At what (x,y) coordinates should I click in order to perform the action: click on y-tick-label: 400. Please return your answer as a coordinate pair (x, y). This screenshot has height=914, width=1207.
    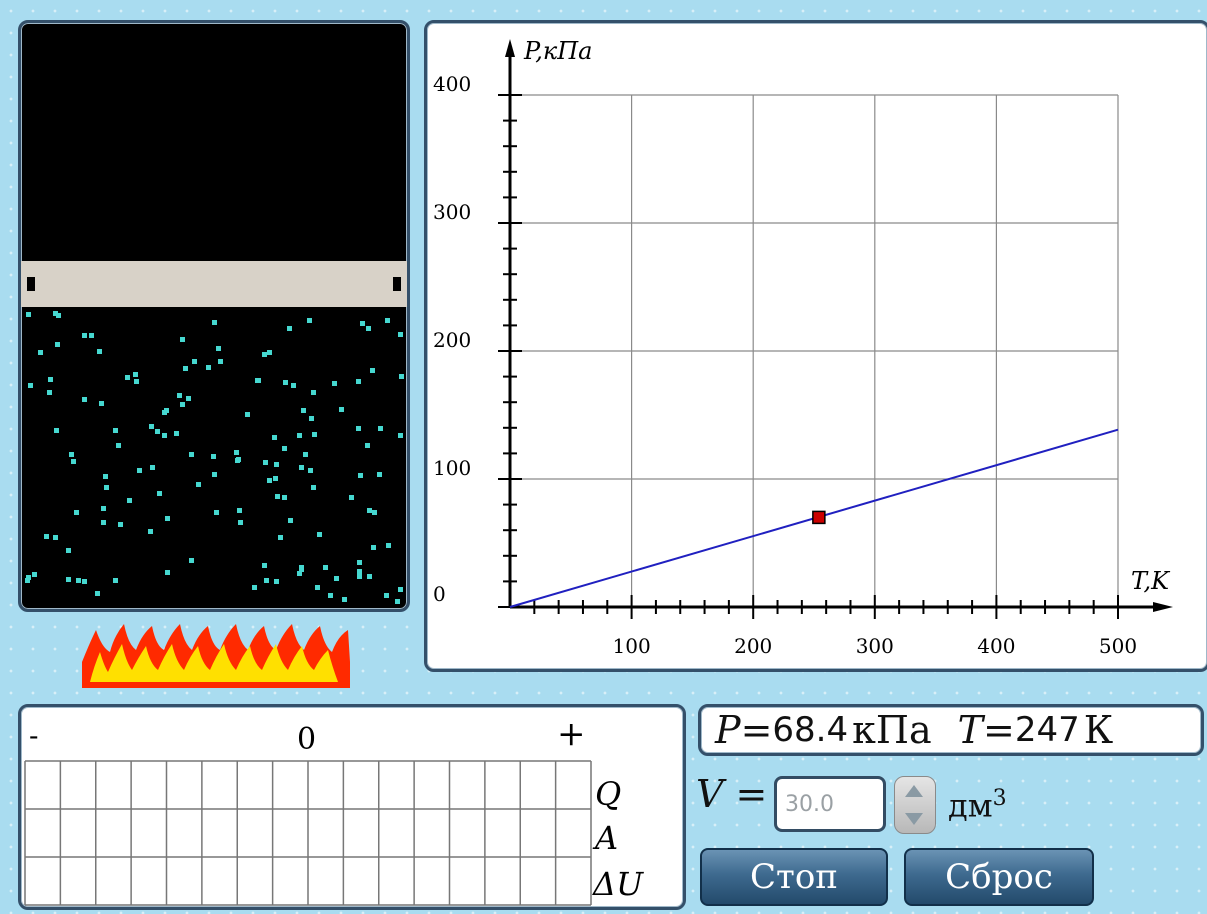
    Looking at the image, I should click on (452, 84).